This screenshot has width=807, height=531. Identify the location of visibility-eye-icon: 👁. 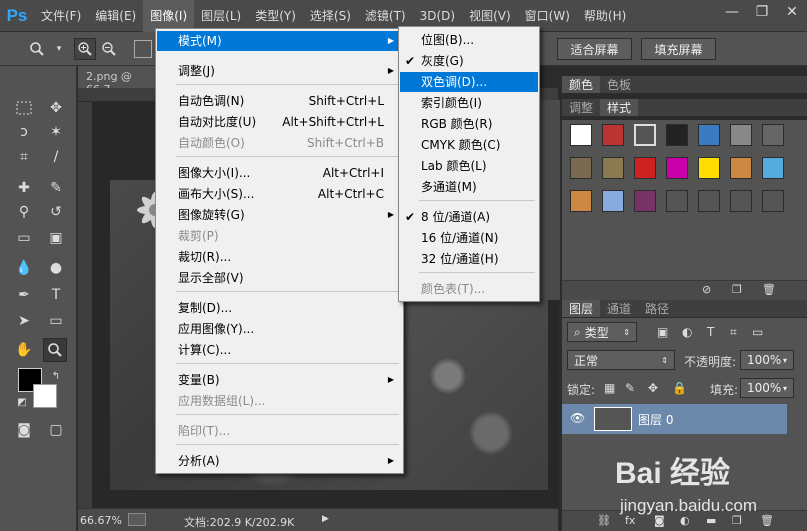
(577, 418).